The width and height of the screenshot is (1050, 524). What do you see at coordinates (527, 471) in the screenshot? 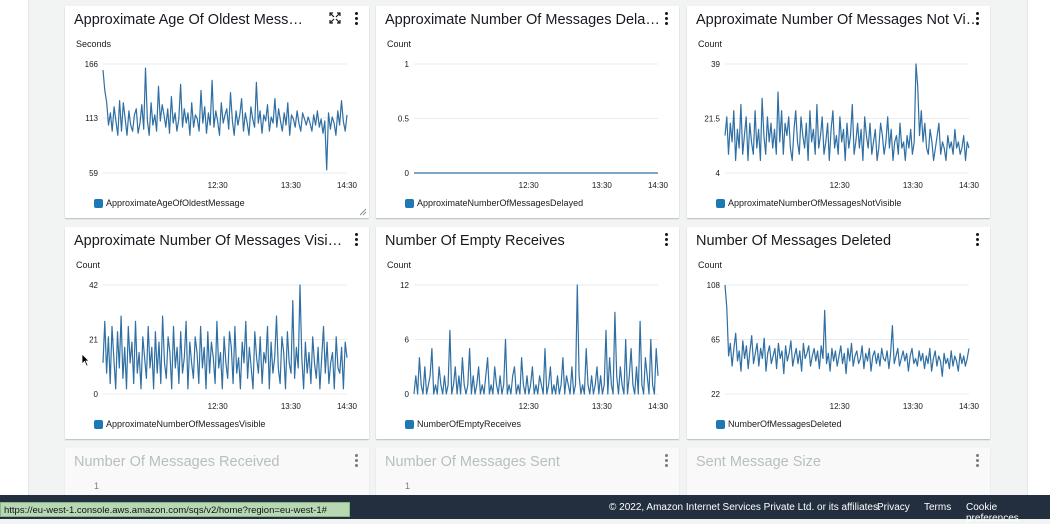
I see `widget-messages-sent: Number Of Messages Sent 1` at bounding box center [527, 471].